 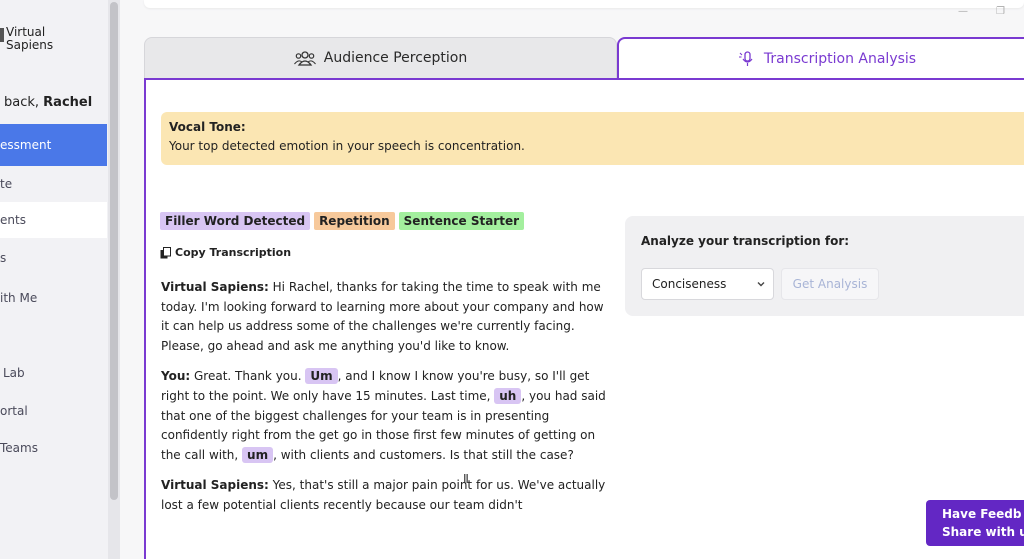 I want to click on get-analysis-button: Get Analysis, so click(x=830, y=284).